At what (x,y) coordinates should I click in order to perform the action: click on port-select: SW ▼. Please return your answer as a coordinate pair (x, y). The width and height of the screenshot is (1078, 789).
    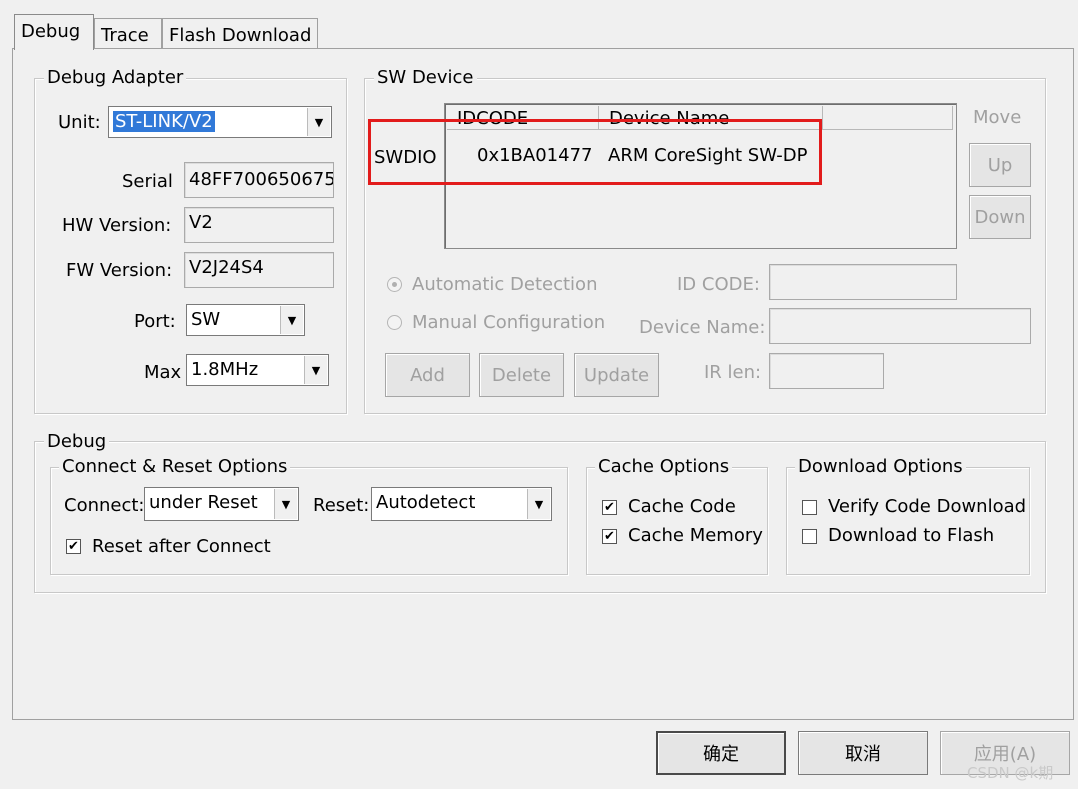
    Looking at the image, I should click on (245, 320).